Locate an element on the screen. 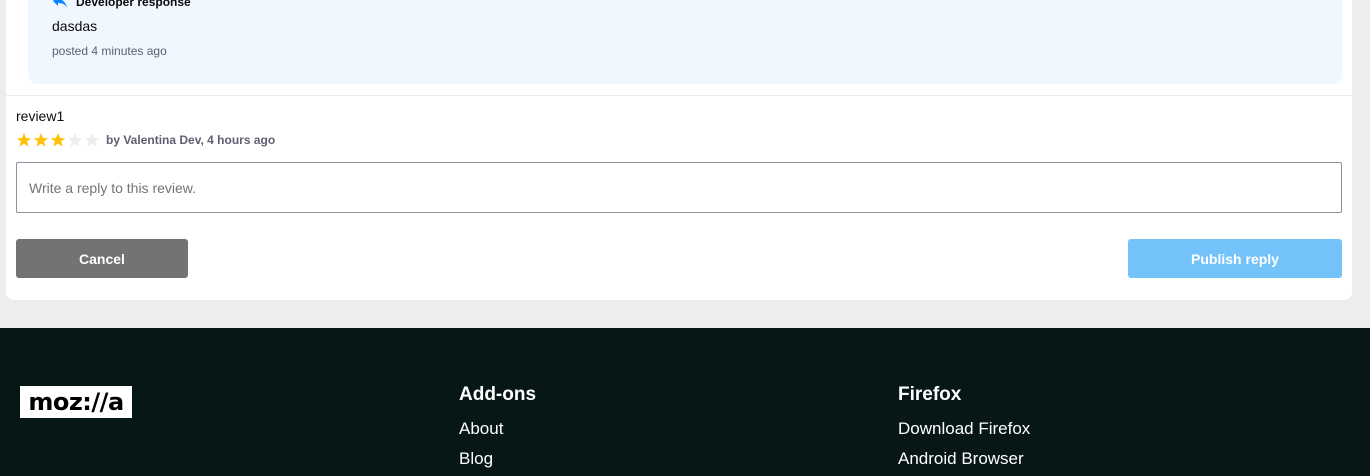 Image resolution: width=1370 pixels, height=476 pixels. divider is located at coordinates (679, 95).